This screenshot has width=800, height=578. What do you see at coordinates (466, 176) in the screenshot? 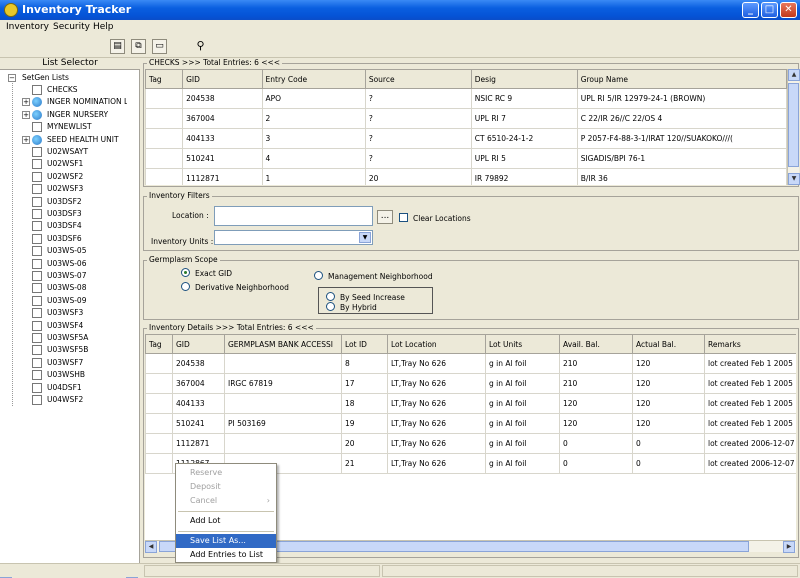
I see `table-row: 1112871 1 20 IR 79892 B/IR 36` at bounding box center [466, 176].